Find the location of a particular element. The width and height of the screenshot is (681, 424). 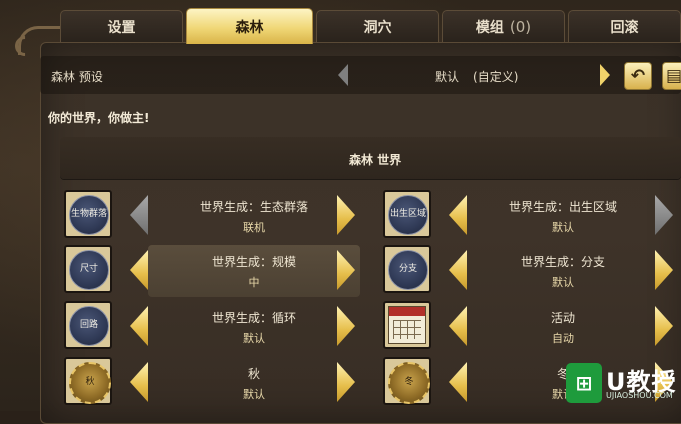

tab-mods: 模组 (0) is located at coordinates (503, 26).